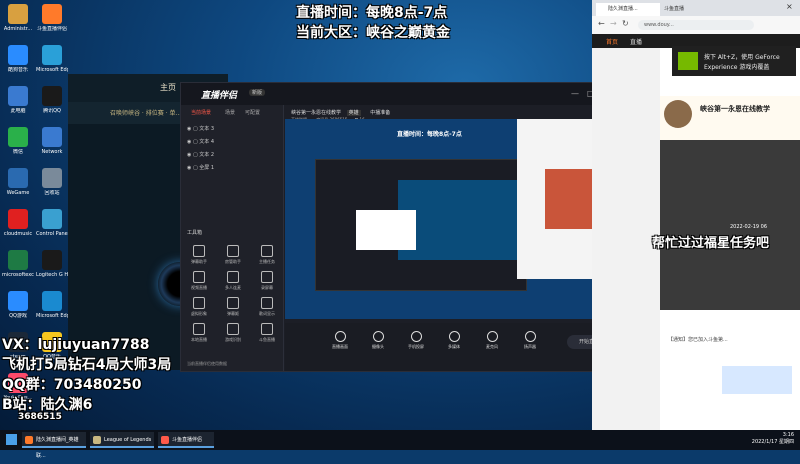 The width and height of the screenshot is (800, 464). I want to click on desktop-icon-label: cloudmusic, so click(18, 234).